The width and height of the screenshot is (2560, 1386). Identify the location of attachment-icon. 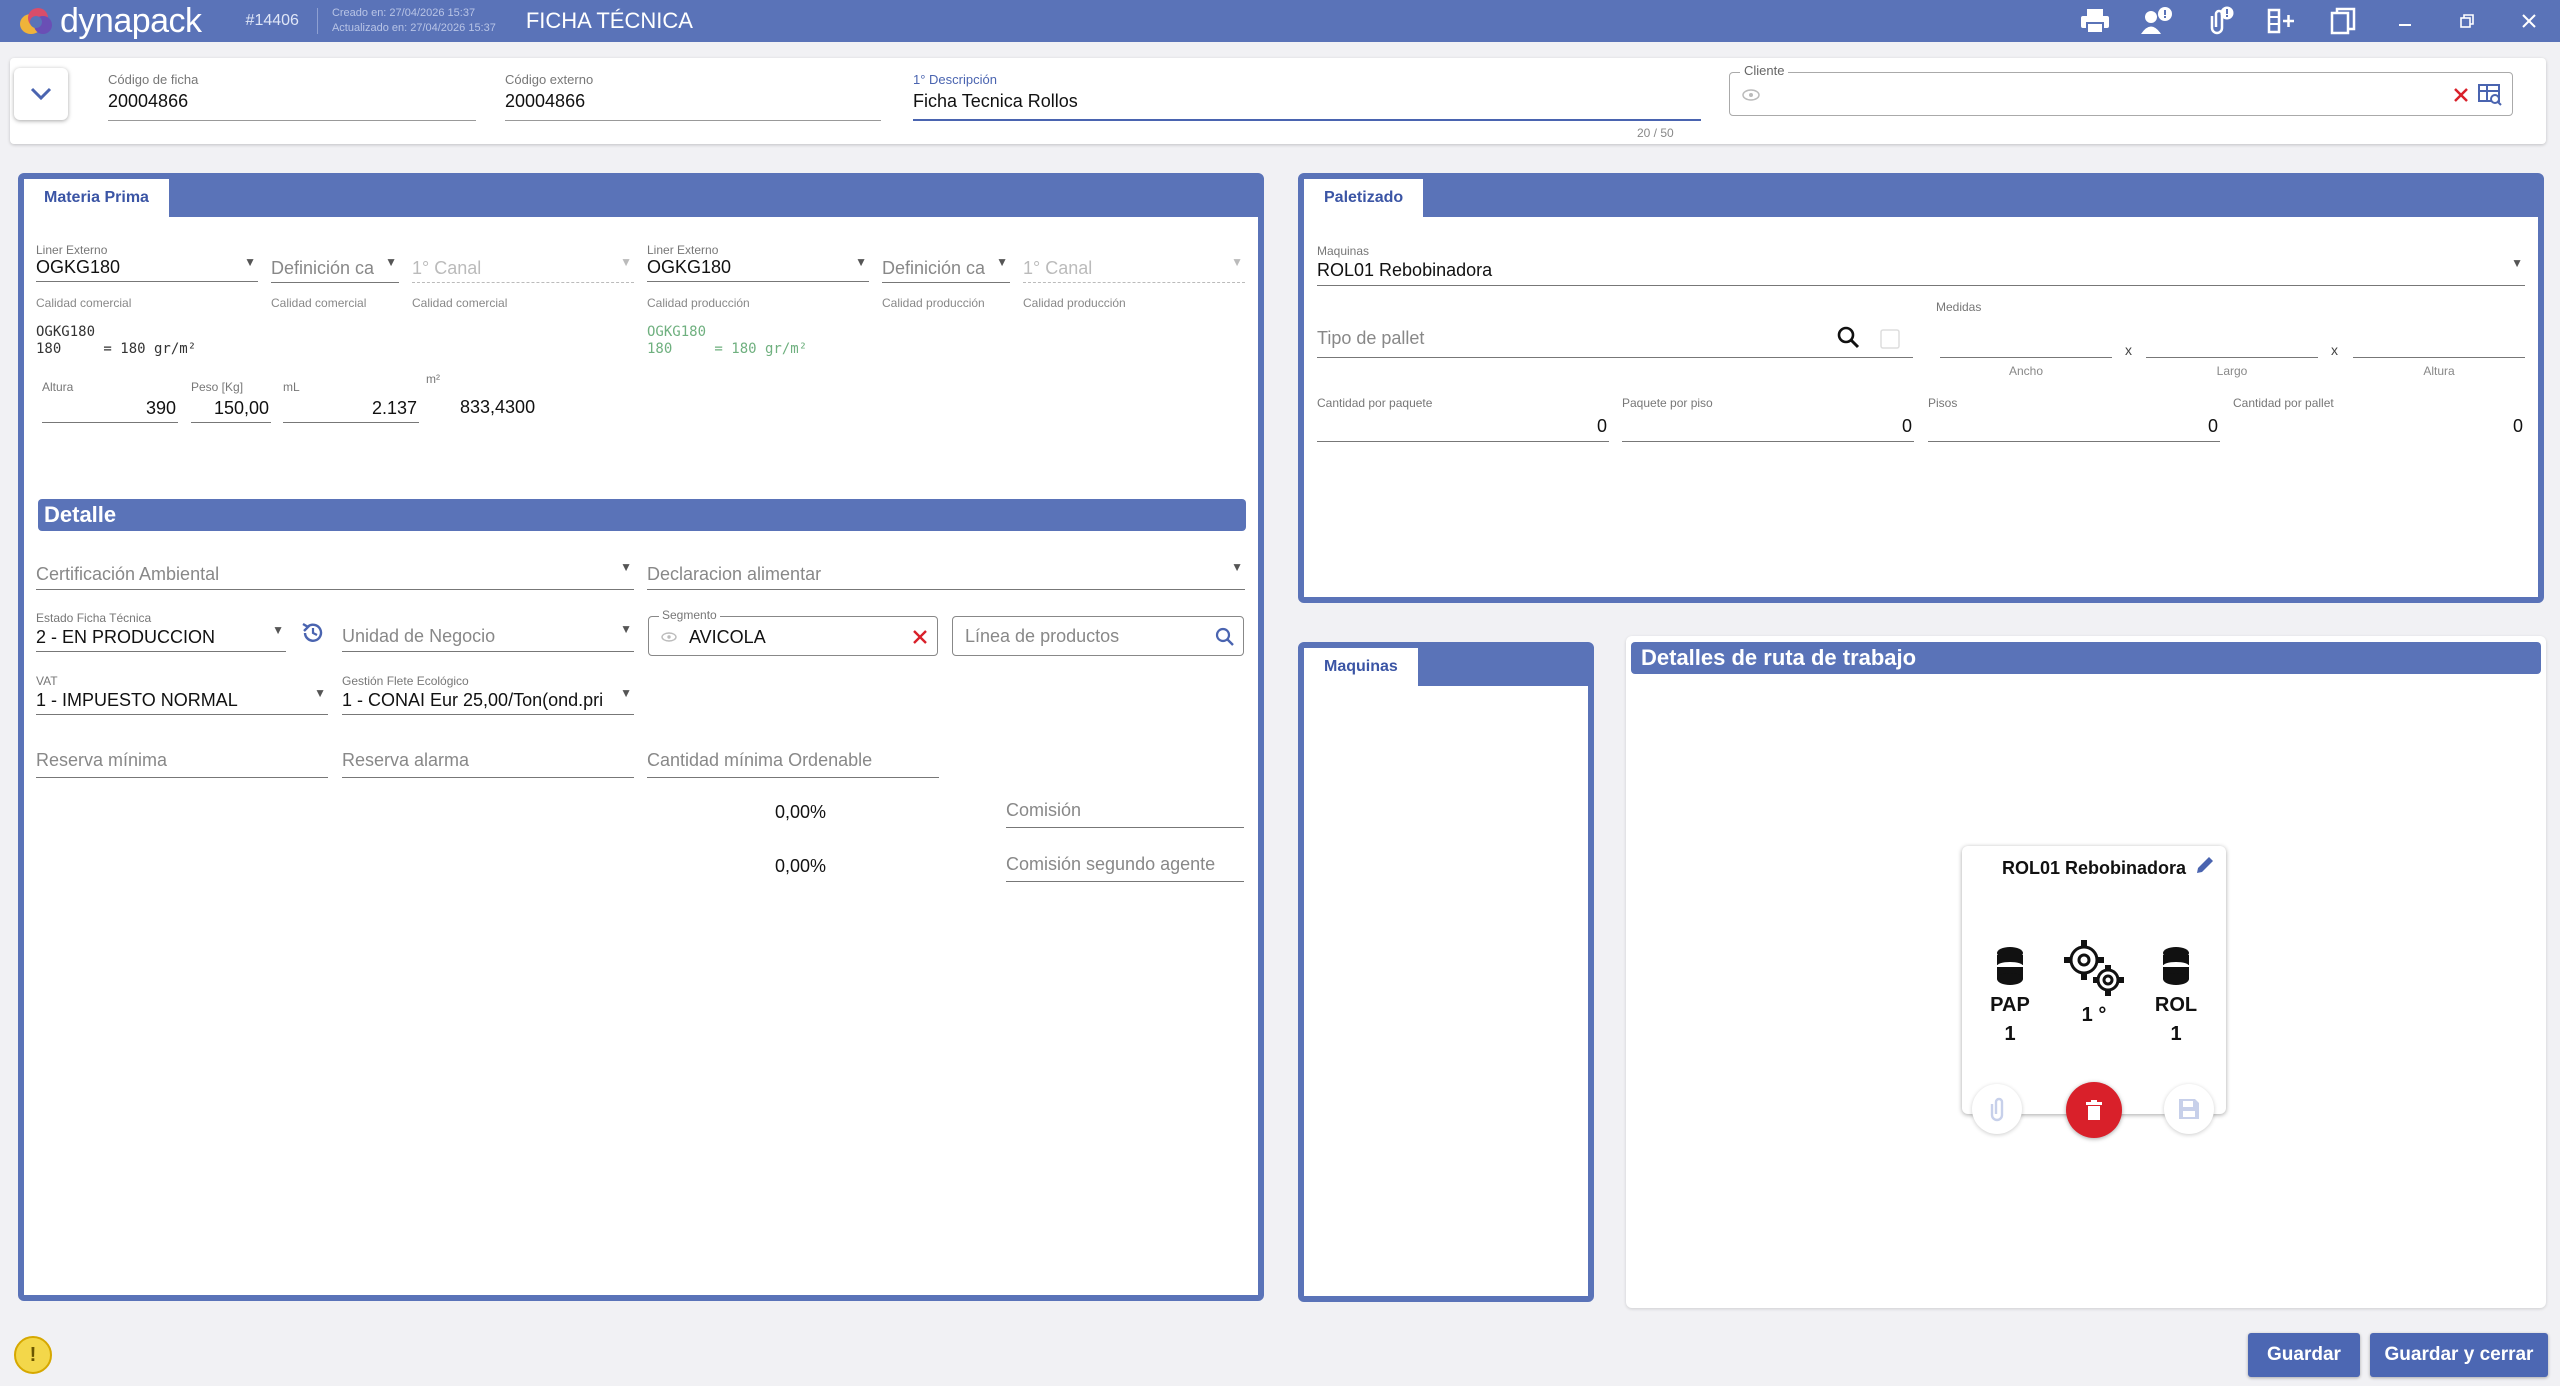
(1997, 1109).